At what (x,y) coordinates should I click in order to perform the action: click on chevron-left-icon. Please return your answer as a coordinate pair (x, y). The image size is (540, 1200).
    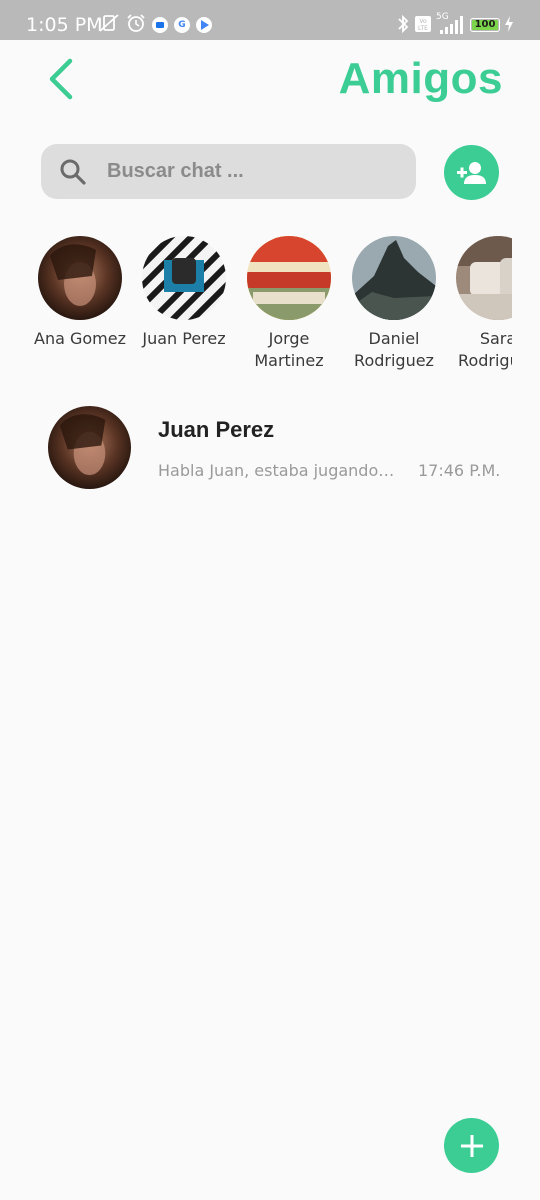
    Looking at the image, I should click on (61, 79).